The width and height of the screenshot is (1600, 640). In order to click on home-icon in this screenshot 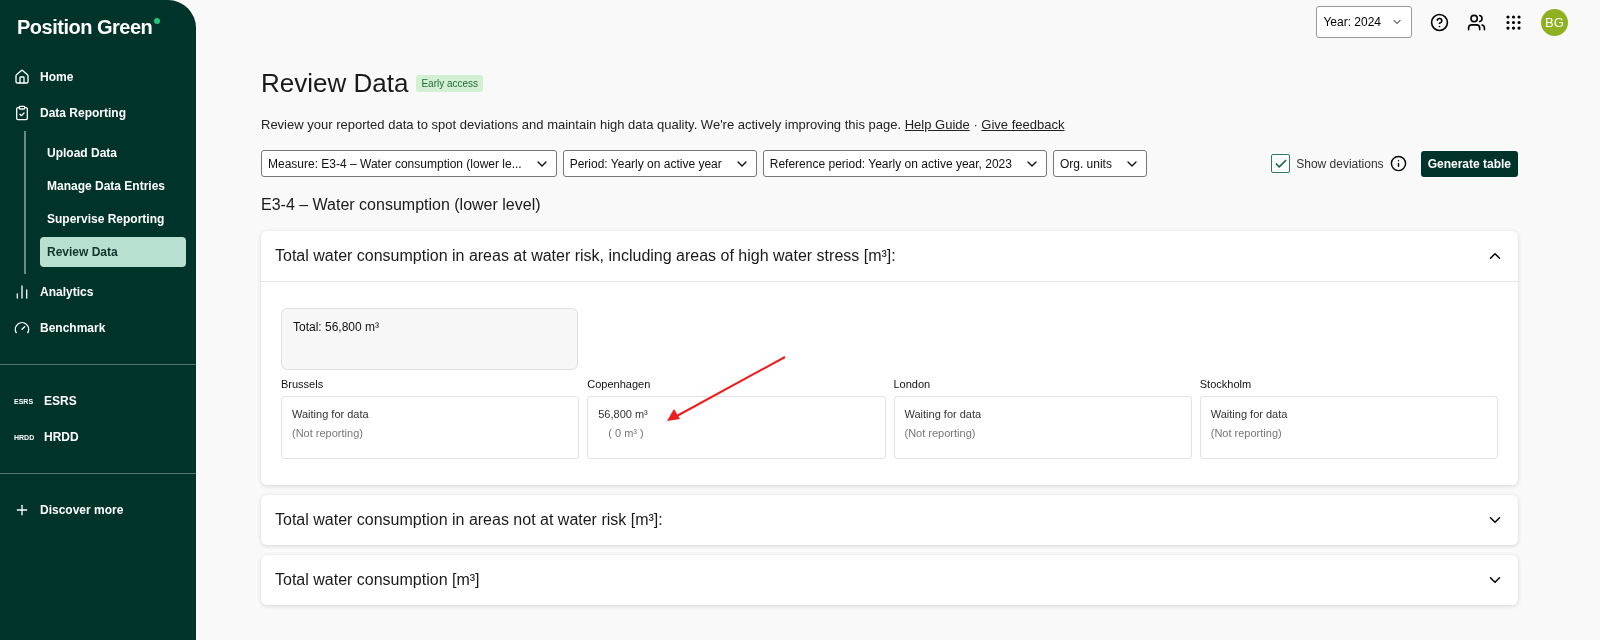, I will do `click(22, 77)`.